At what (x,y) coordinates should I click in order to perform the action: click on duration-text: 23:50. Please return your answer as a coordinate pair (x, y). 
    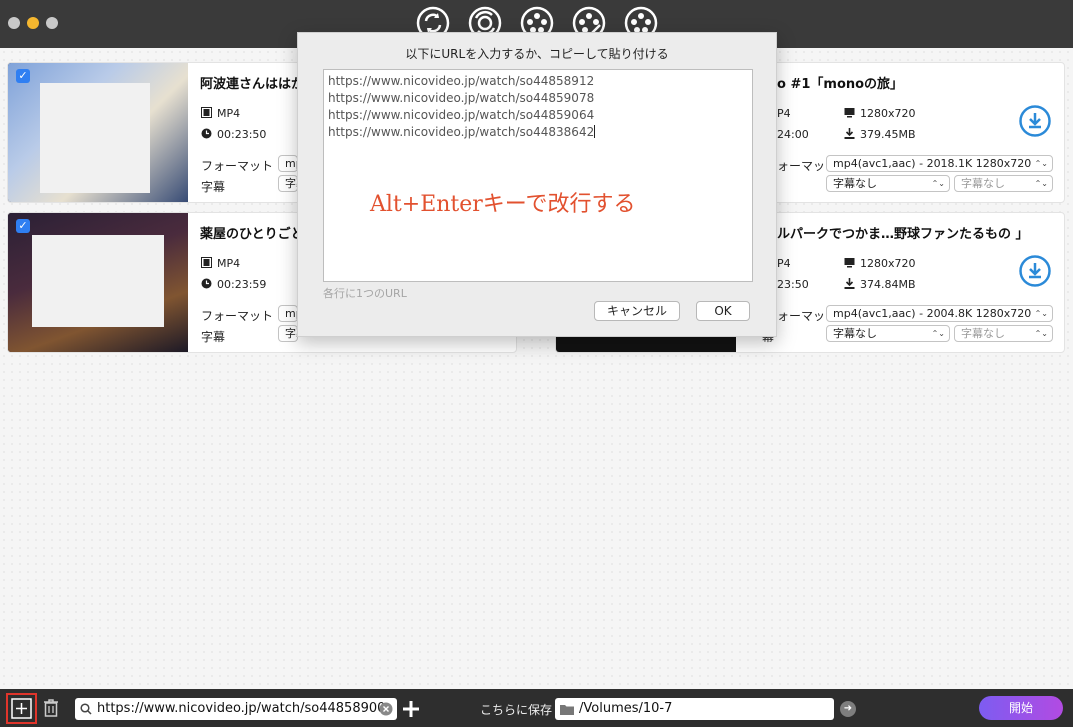
    Looking at the image, I should click on (793, 284).